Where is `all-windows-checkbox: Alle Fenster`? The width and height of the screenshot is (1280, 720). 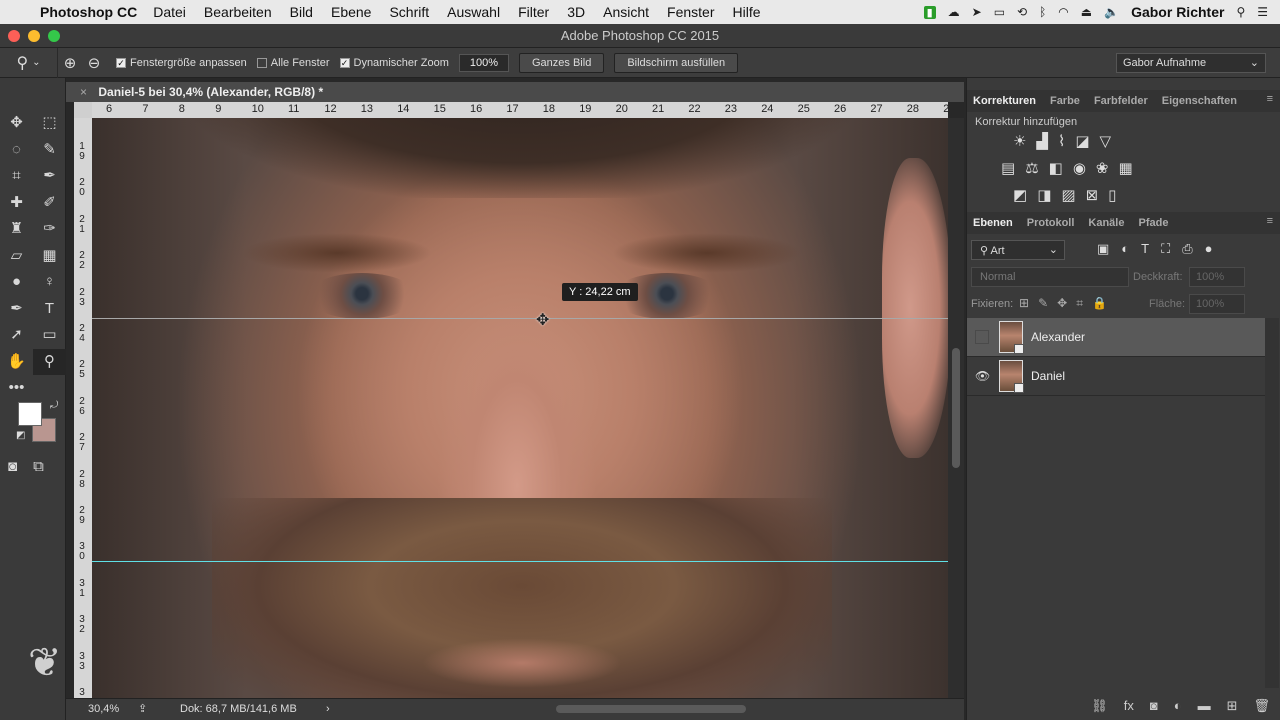
all-windows-checkbox: Alle Fenster is located at coordinates (293, 63).